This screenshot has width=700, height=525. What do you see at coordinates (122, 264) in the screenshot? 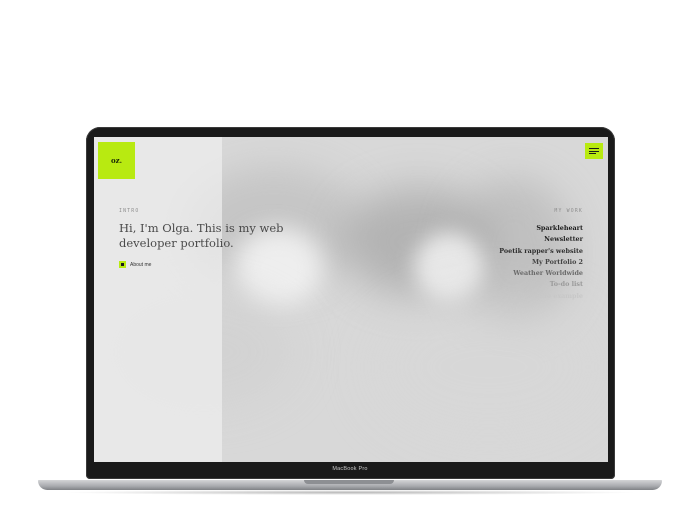
I see `square-icon` at bounding box center [122, 264].